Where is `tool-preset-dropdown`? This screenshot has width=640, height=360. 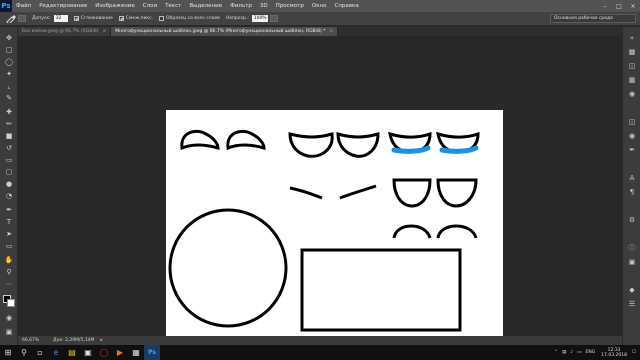
tool-preset-dropdown is located at coordinates (22, 18).